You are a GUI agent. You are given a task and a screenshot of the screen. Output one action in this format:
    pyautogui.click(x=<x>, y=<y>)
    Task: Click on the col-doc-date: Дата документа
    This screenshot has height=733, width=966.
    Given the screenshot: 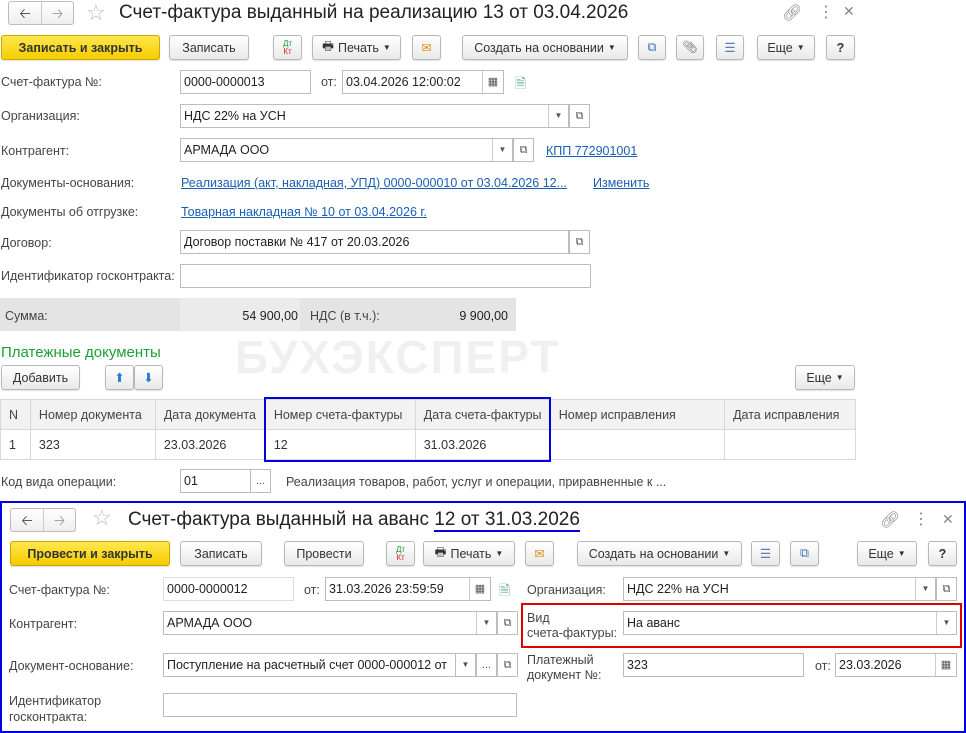 What is the action you would take?
    pyautogui.click(x=210, y=414)
    